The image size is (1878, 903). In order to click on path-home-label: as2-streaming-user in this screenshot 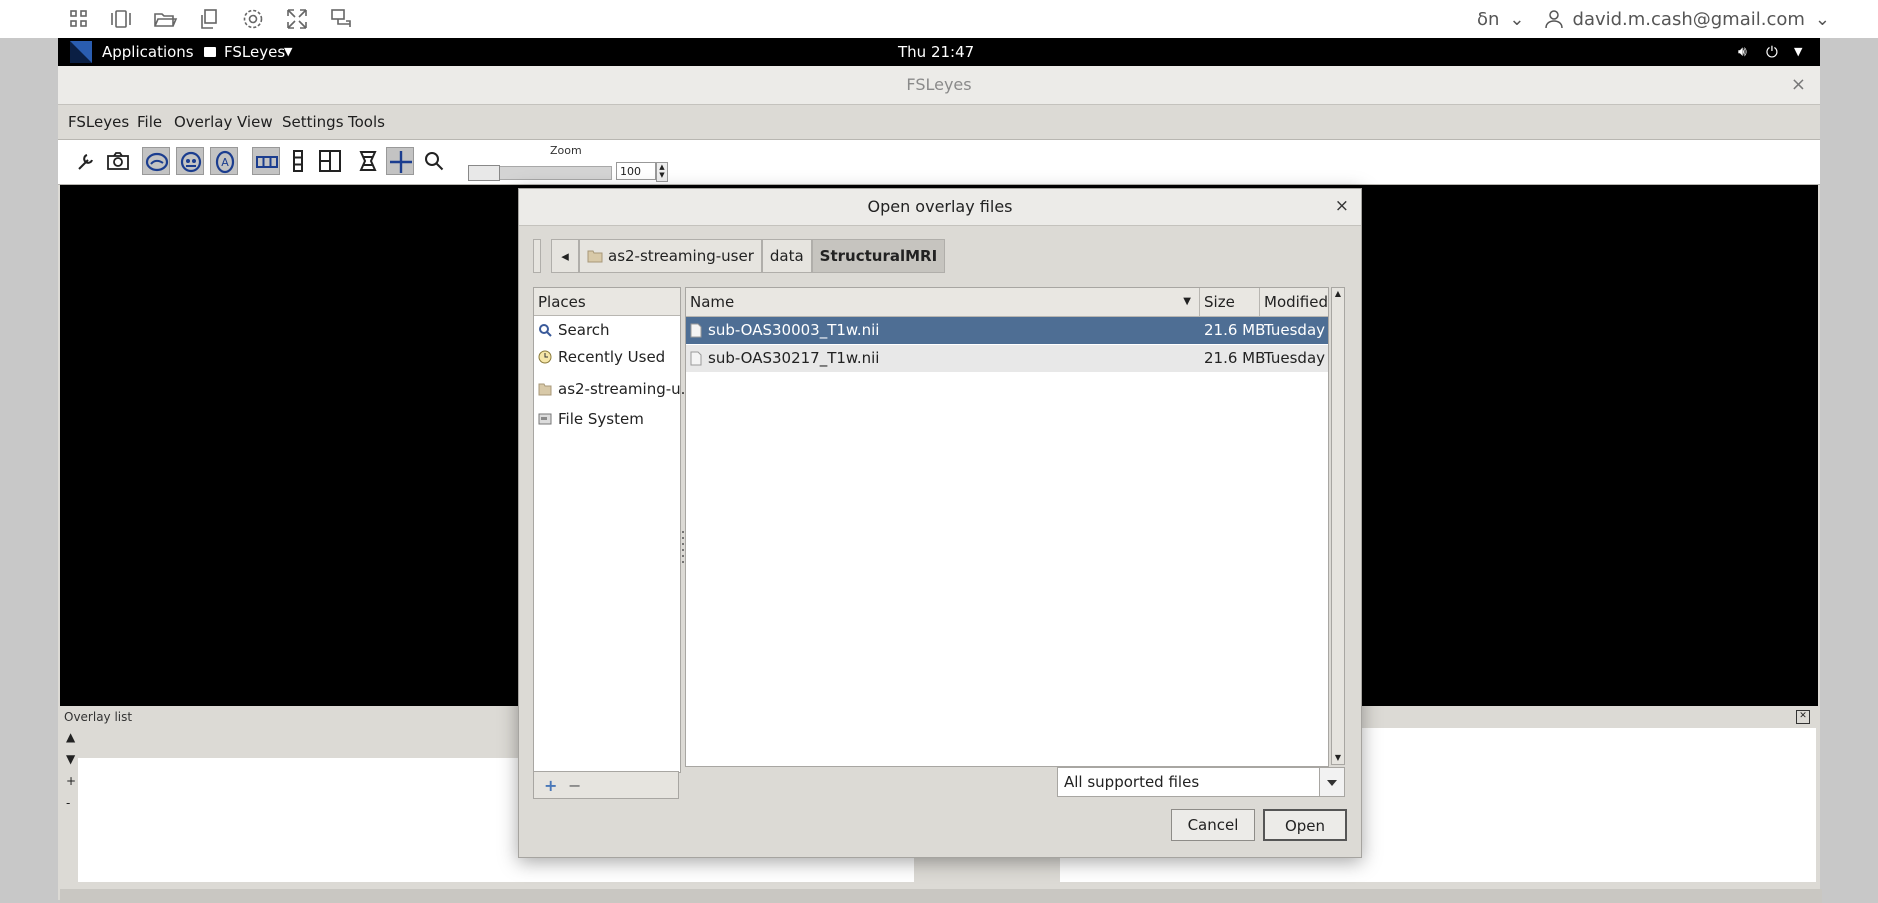, I will do `click(681, 256)`.